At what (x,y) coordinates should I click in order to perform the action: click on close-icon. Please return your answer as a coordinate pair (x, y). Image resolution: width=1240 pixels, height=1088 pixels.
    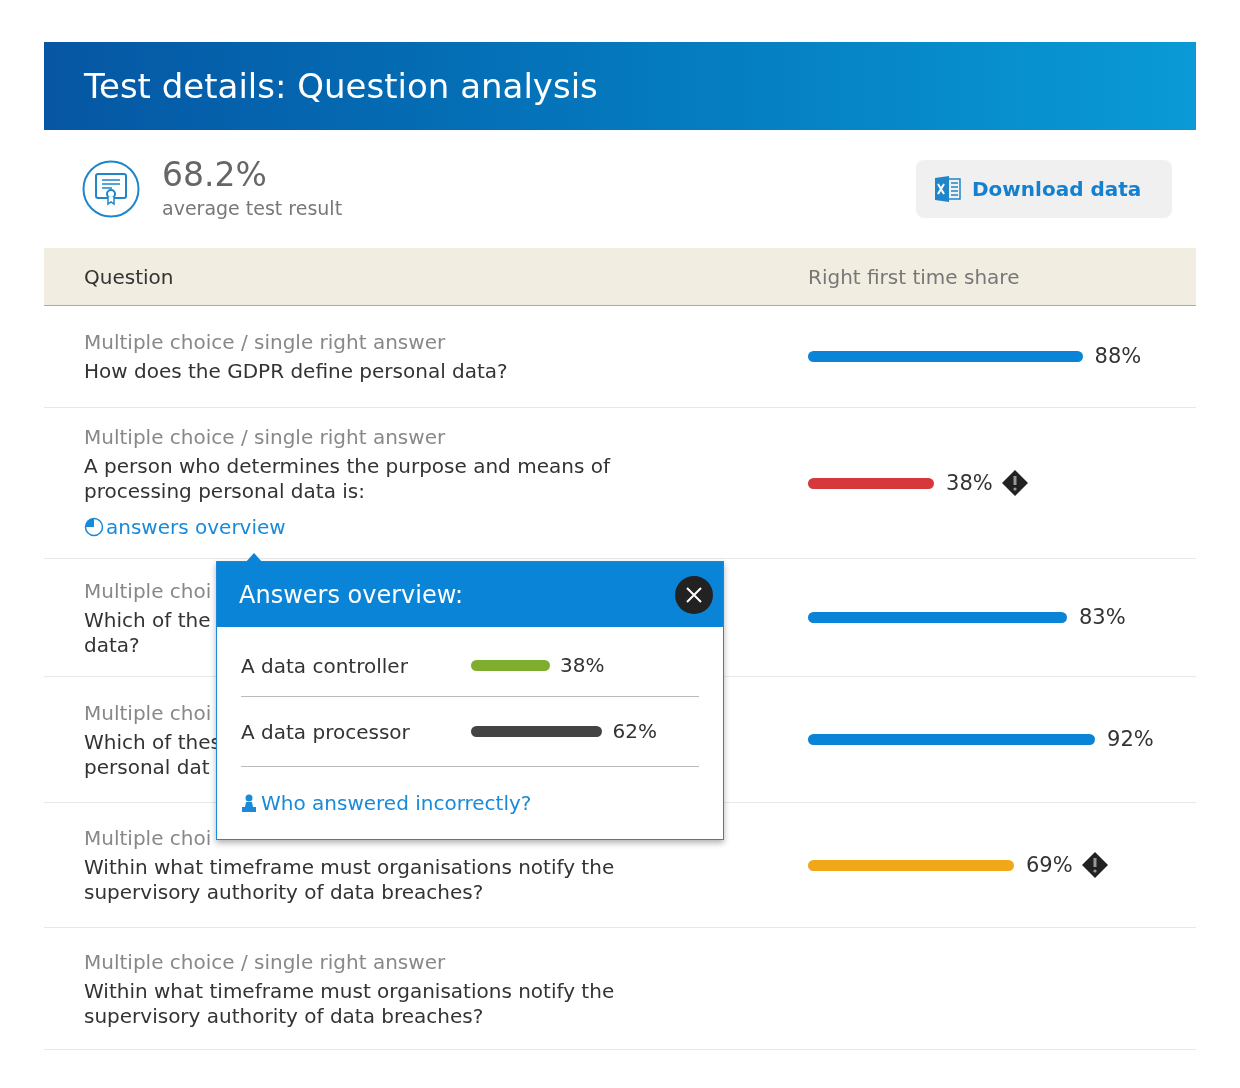
    Looking at the image, I should click on (694, 594).